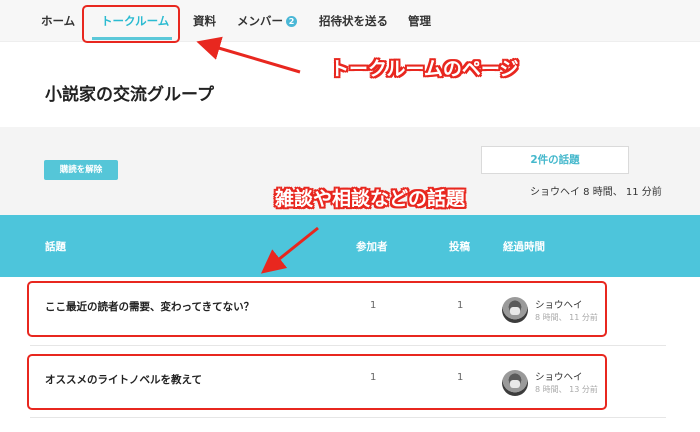  What do you see at coordinates (372, 247) in the screenshot?
I see `header-participants: 参加者` at bounding box center [372, 247].